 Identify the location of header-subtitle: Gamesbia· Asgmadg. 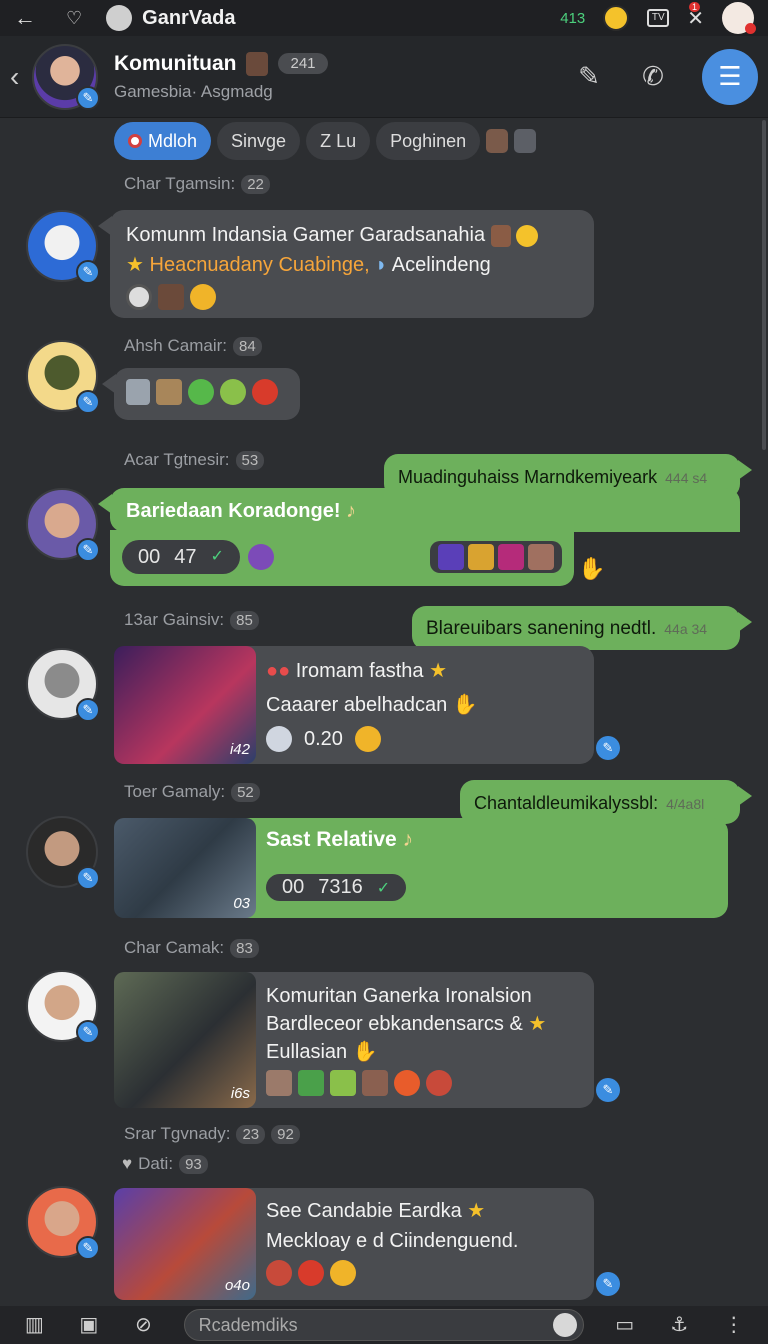
(193, 91).